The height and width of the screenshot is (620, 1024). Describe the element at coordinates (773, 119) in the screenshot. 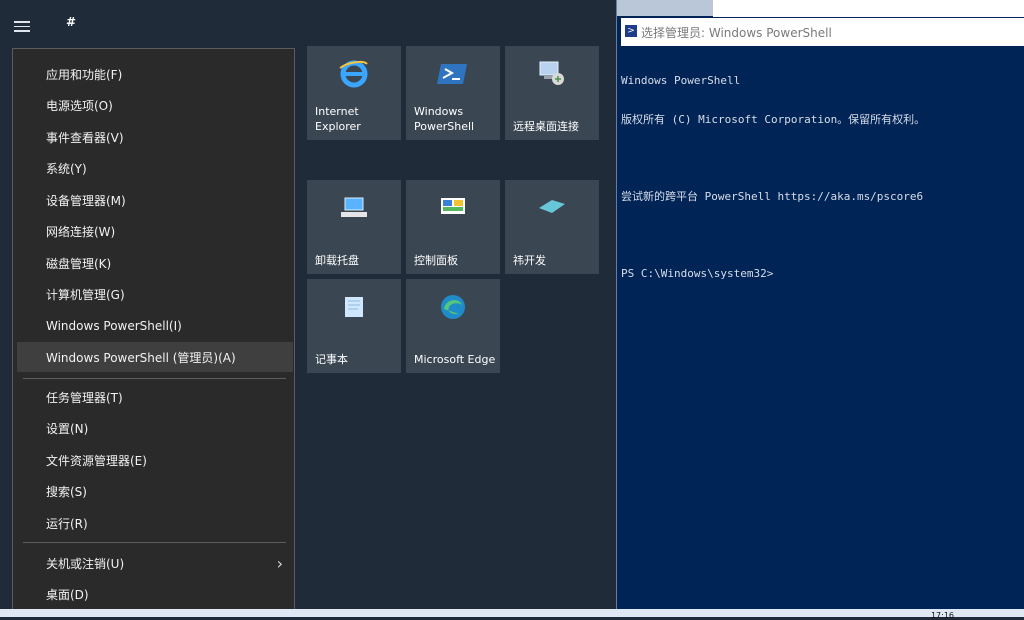

I see `console-line: 版权所有 (C) Microsoft Corporation。保留所有权利。` at that location.